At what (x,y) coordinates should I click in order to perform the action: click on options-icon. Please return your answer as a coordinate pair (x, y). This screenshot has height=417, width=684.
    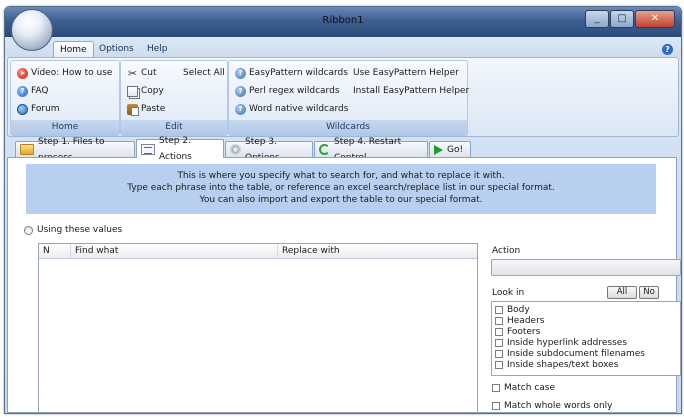
    Looking at the image, I should click on (235, 149).